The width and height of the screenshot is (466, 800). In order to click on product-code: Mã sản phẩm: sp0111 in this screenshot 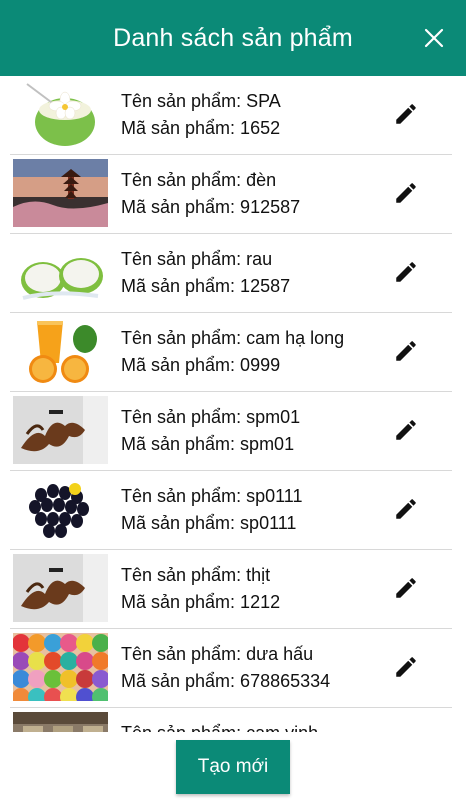, I will do `click(209, 523)`.